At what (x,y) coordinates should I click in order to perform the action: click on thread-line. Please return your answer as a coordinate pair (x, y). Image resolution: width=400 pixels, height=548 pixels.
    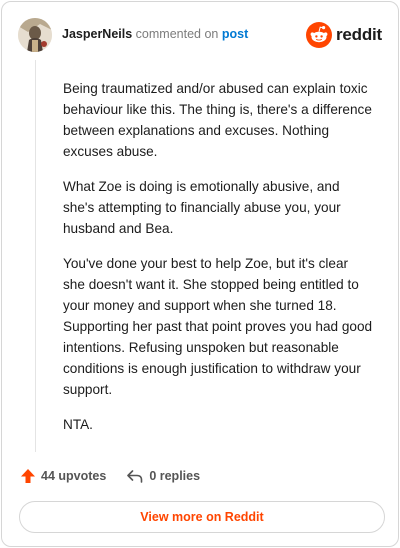
    Looking at the image, I should click on (35, 256).